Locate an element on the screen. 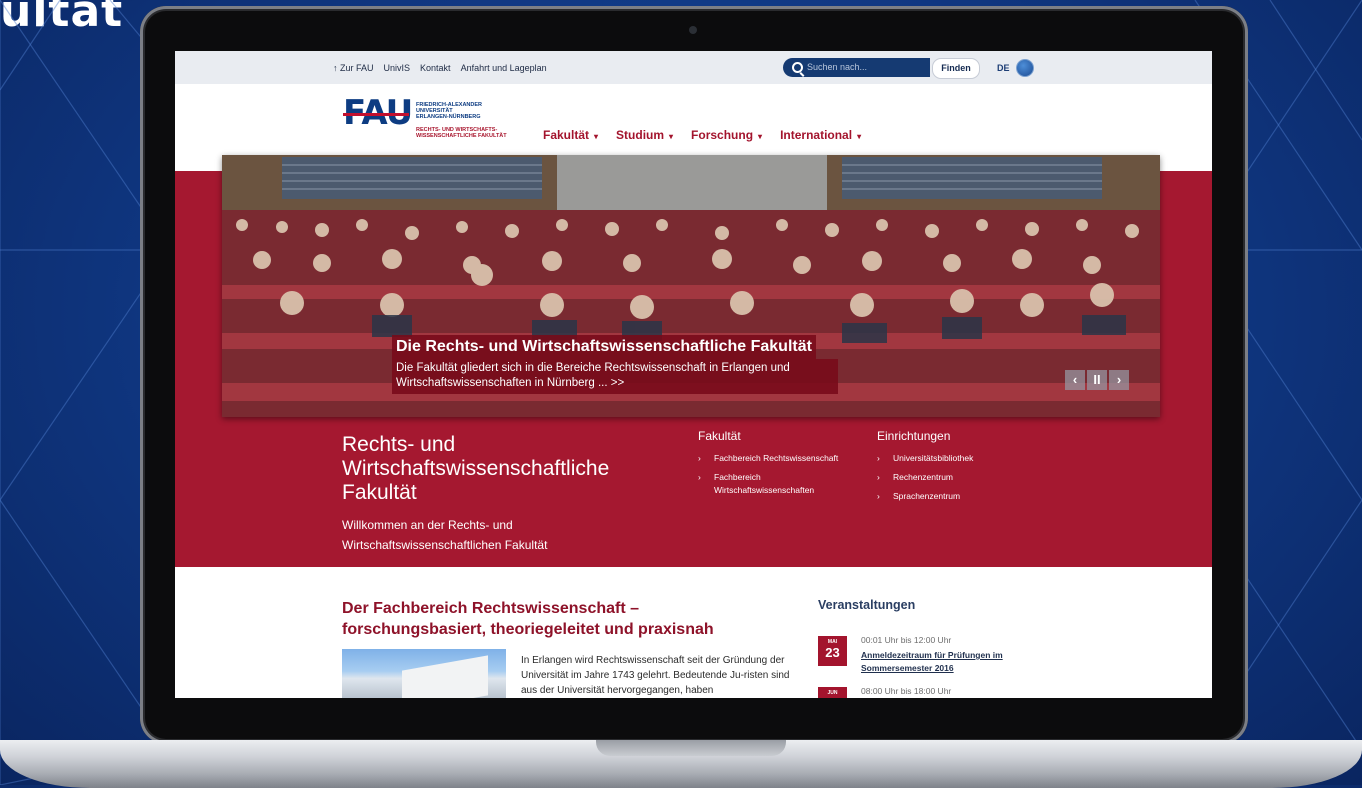 The width and height of the screenshot is (1362, 788). link-fachbereich-wirtschaftswissenschaften: › Fachbereich Wirtschaftswissenschaften is located at coordinates (783, 484).